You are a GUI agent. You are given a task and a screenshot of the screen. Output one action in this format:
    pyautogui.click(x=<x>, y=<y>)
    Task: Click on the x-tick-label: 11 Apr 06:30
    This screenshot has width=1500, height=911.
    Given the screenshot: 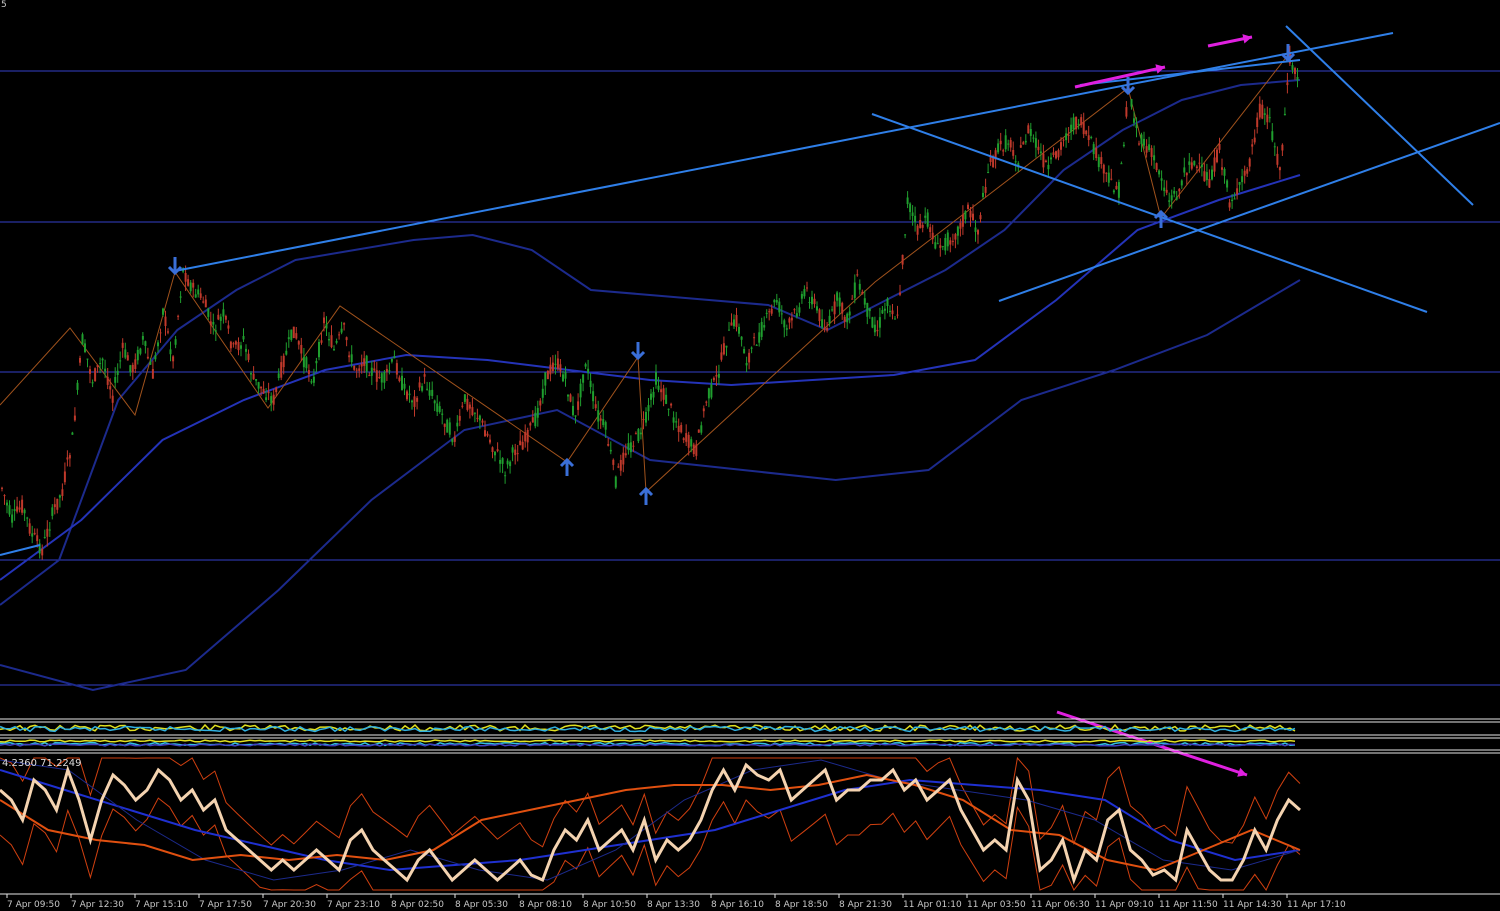 What is the action you would take?
    pyautogui.click(x=1060, y=905)
    